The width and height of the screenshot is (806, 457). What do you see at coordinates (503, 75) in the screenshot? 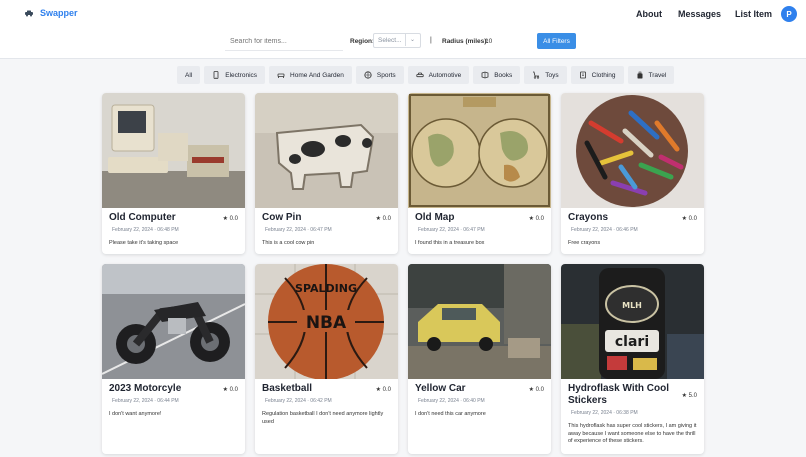
I see `category-label: Books` at bounding box center [503, 75].